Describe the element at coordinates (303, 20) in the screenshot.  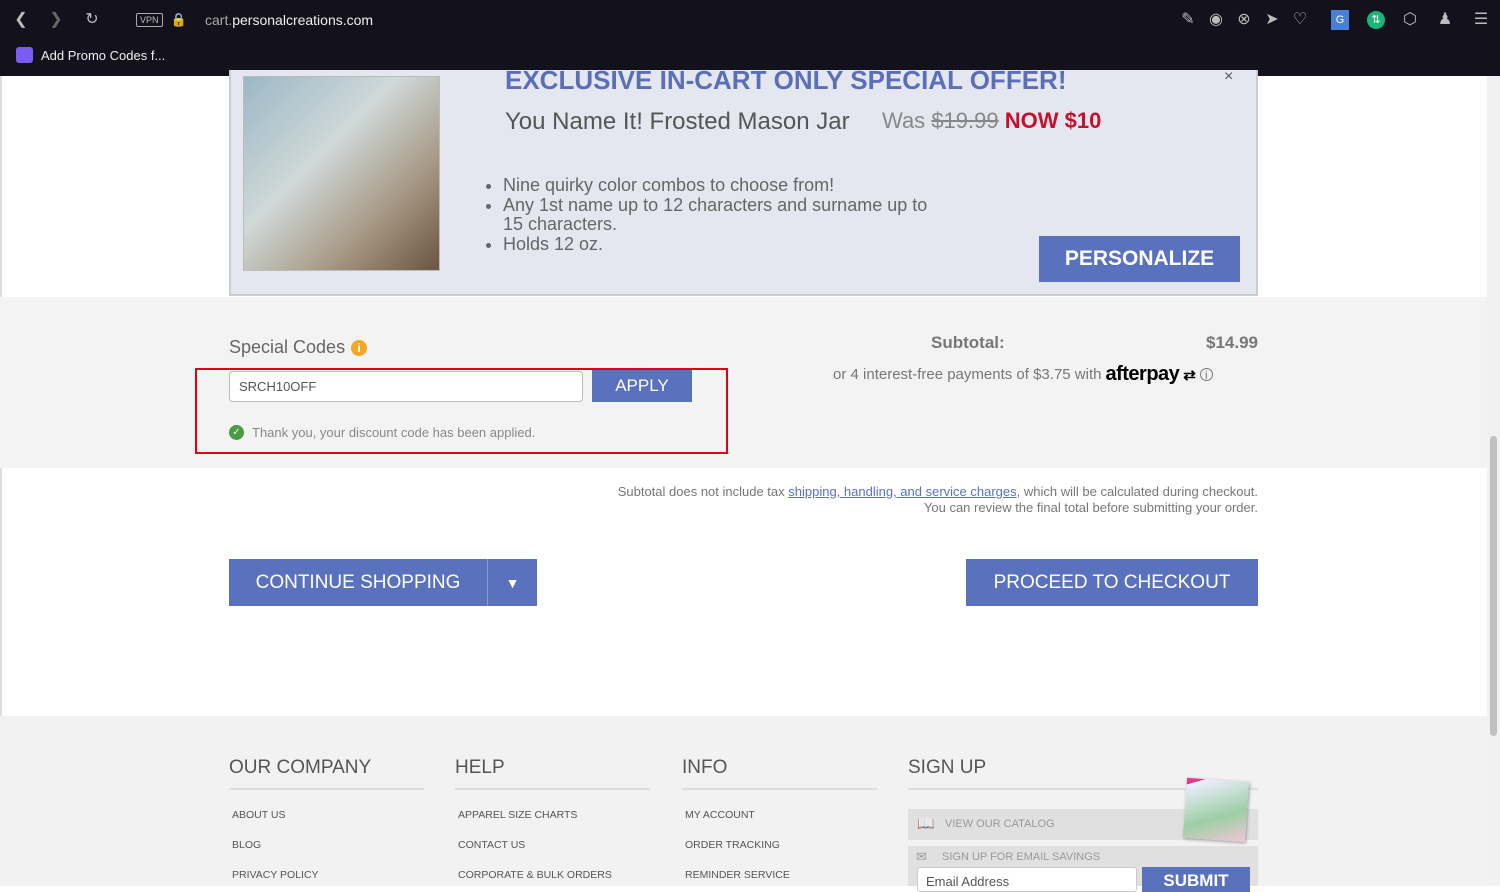
I see `url-domain: personalcreations.com` at that location.